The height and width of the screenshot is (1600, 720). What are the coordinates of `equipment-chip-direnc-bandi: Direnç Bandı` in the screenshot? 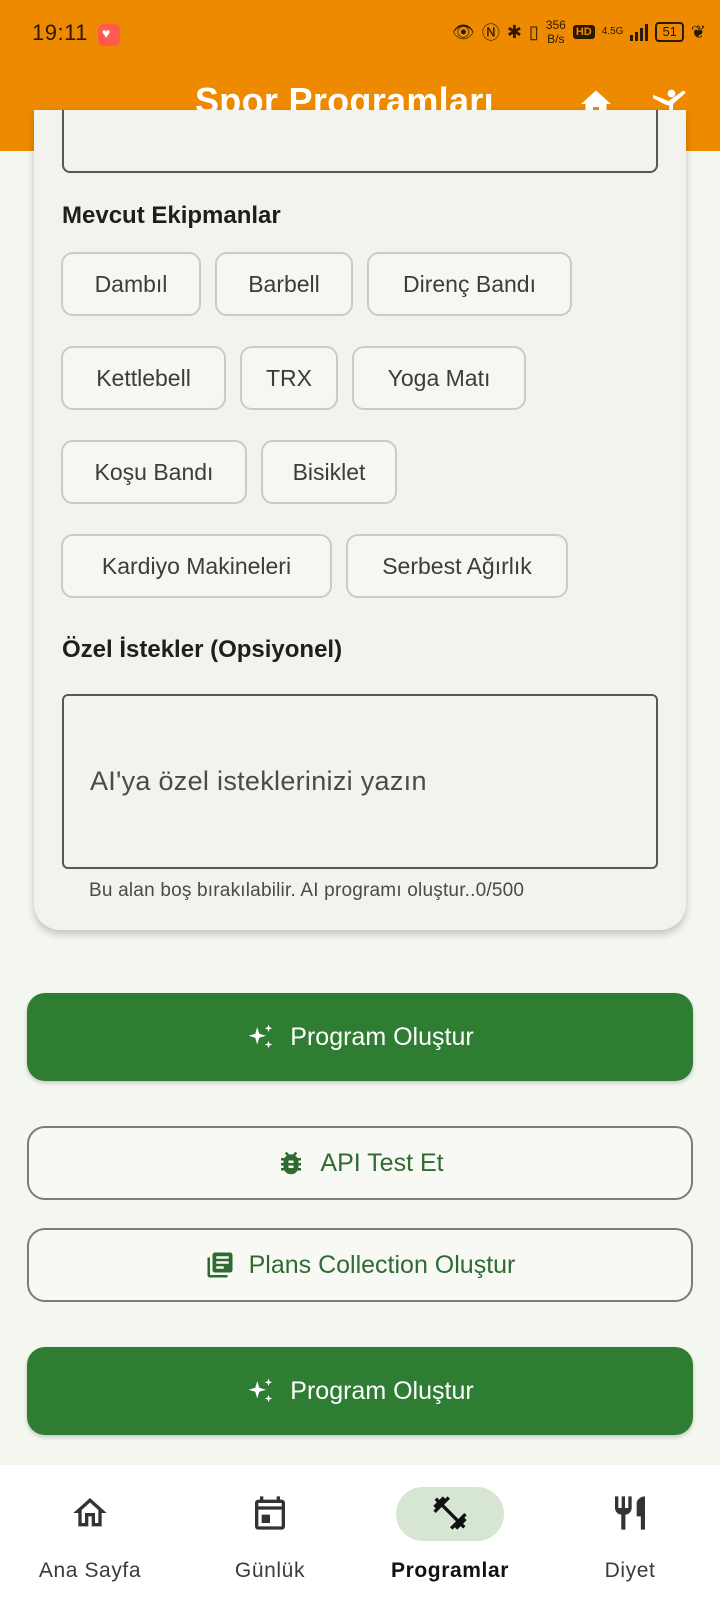 It's located at (469, 284).